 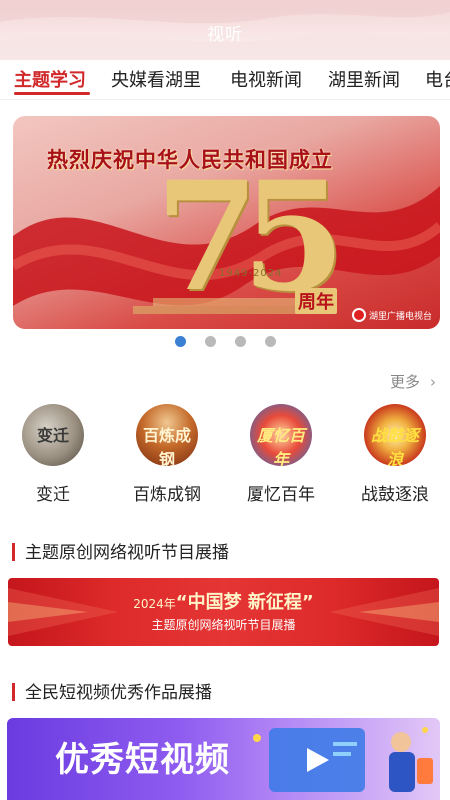 What do you see at coordinates (225, 35) in the screenshot?
I see `page-title: 视听` at bounding box center [225, 35].